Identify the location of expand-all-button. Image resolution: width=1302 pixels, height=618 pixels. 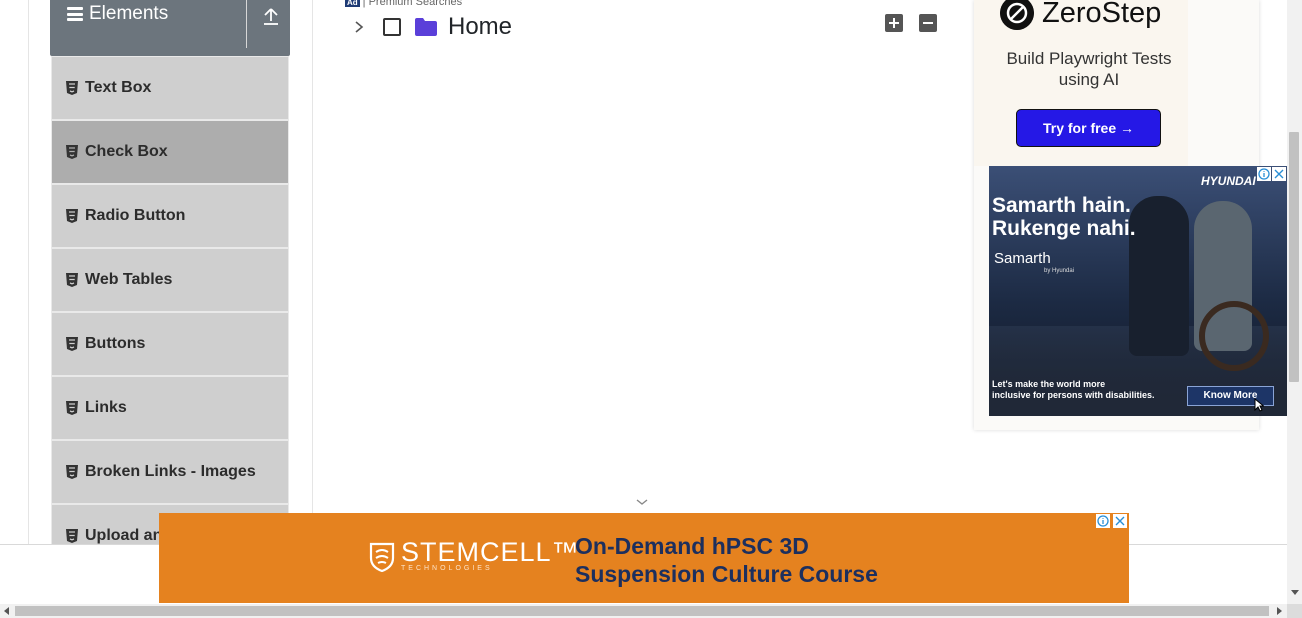
(894, 23).